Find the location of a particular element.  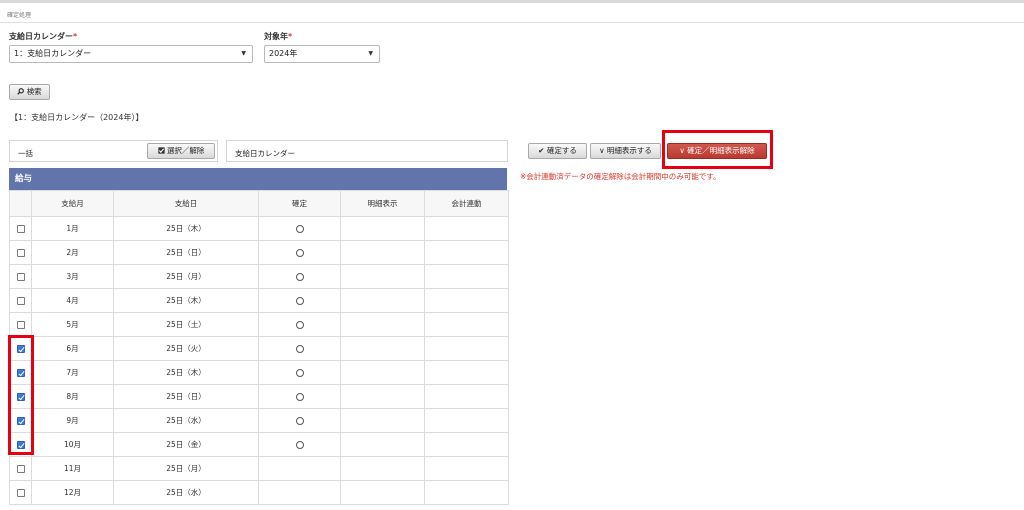

warning-note: ※会計連動済データの確定解除は会計期間中のみ可能です。 is located at coordinates (620, 176).